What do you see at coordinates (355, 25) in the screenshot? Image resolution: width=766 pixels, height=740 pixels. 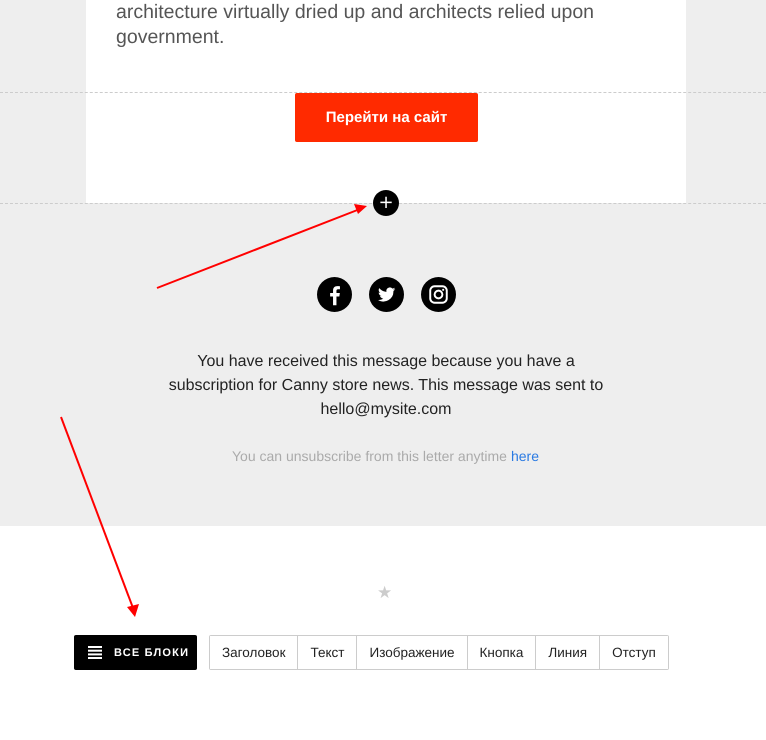 I see `article-text: architecture virtually dried up and architects relied upon government.` at bounding box center [355, 25].